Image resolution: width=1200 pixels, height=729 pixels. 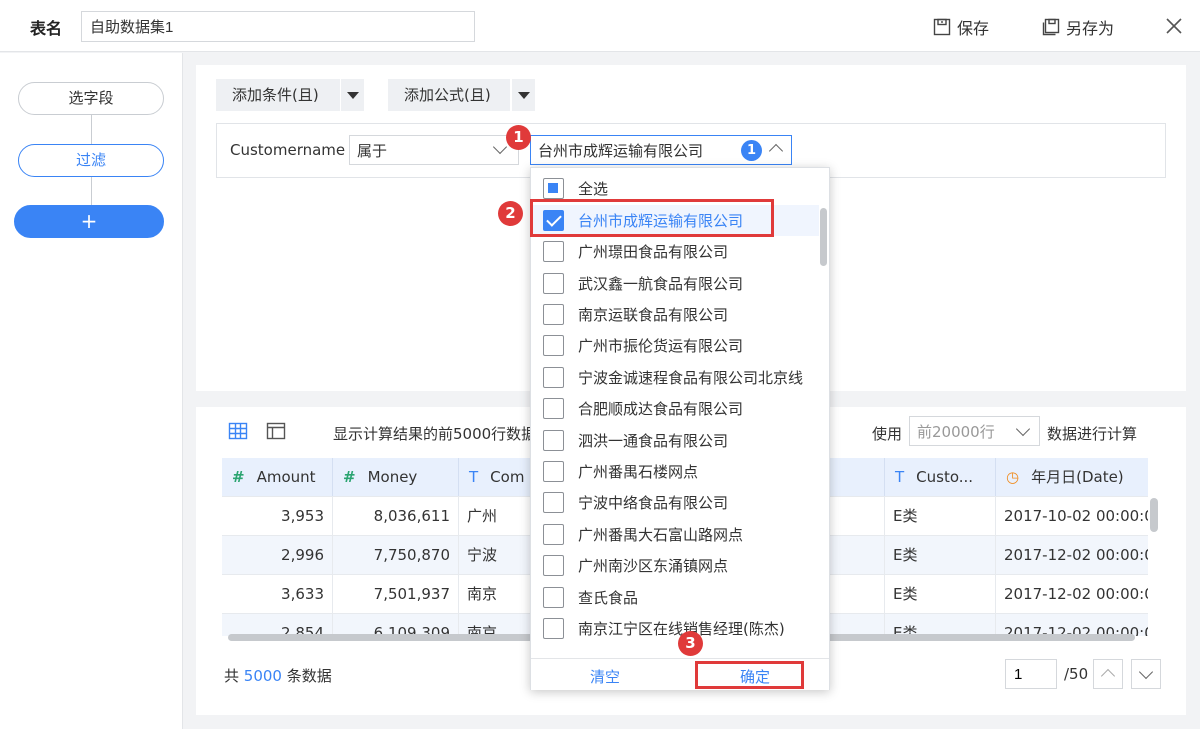 I want to click on select-all-checkbox, so click(x=553, y=188).